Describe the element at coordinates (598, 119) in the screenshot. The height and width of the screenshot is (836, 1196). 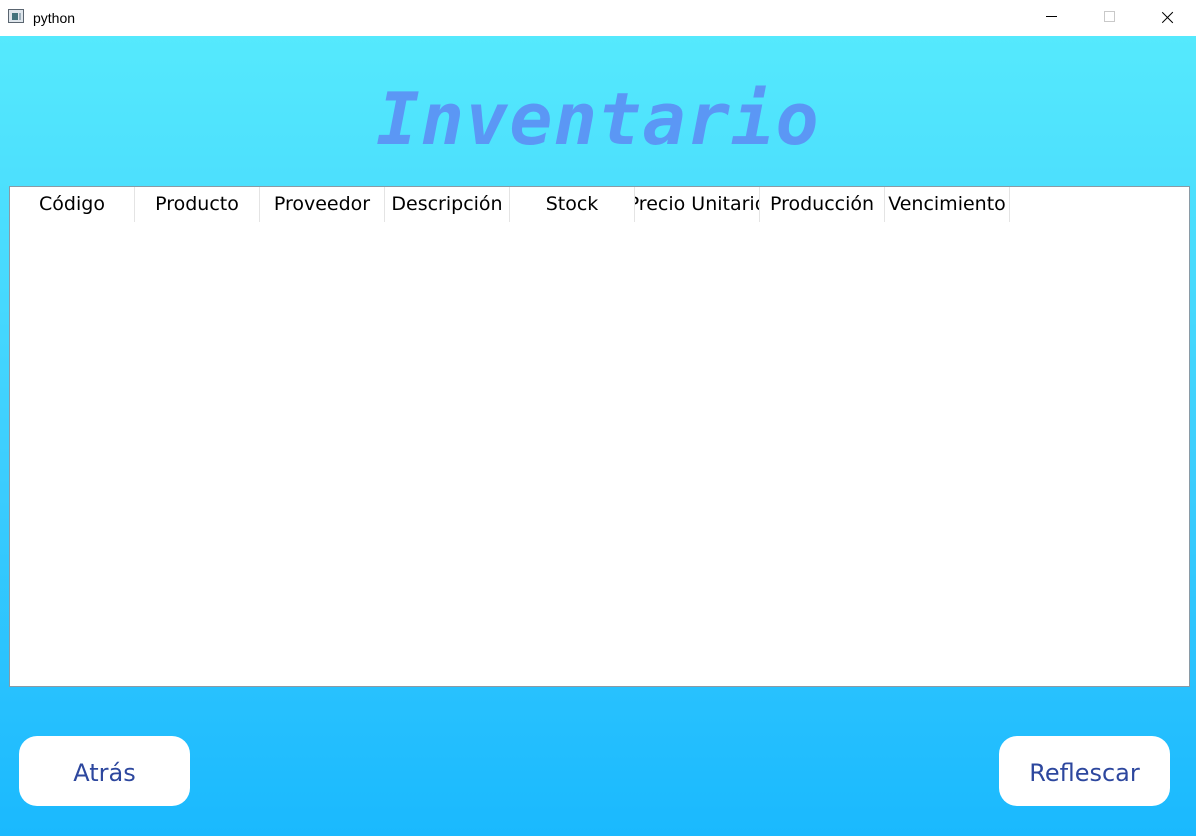
I see `page-title: Inventario` at that location.